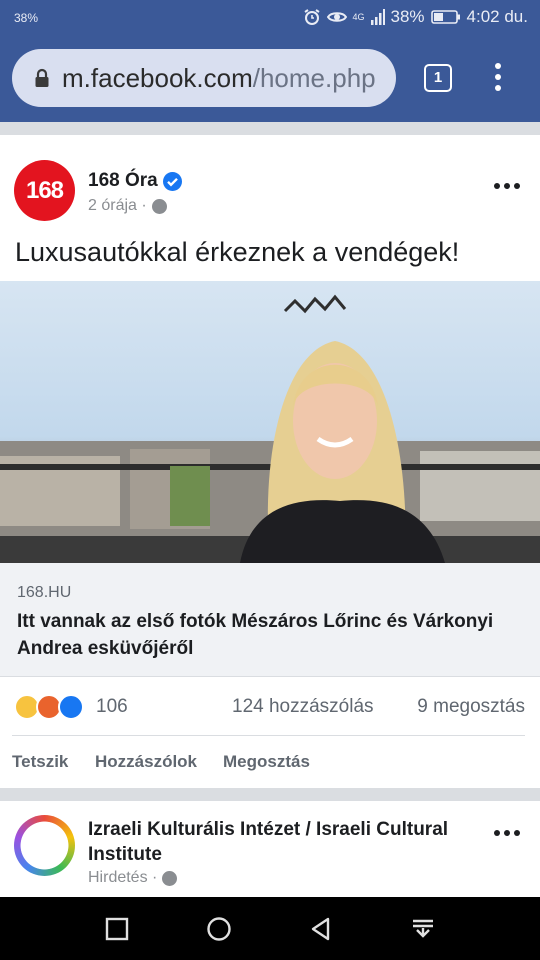  I want to click on post-actions: Tetszik Hozzászólok Megosztás, so click(270, 762).